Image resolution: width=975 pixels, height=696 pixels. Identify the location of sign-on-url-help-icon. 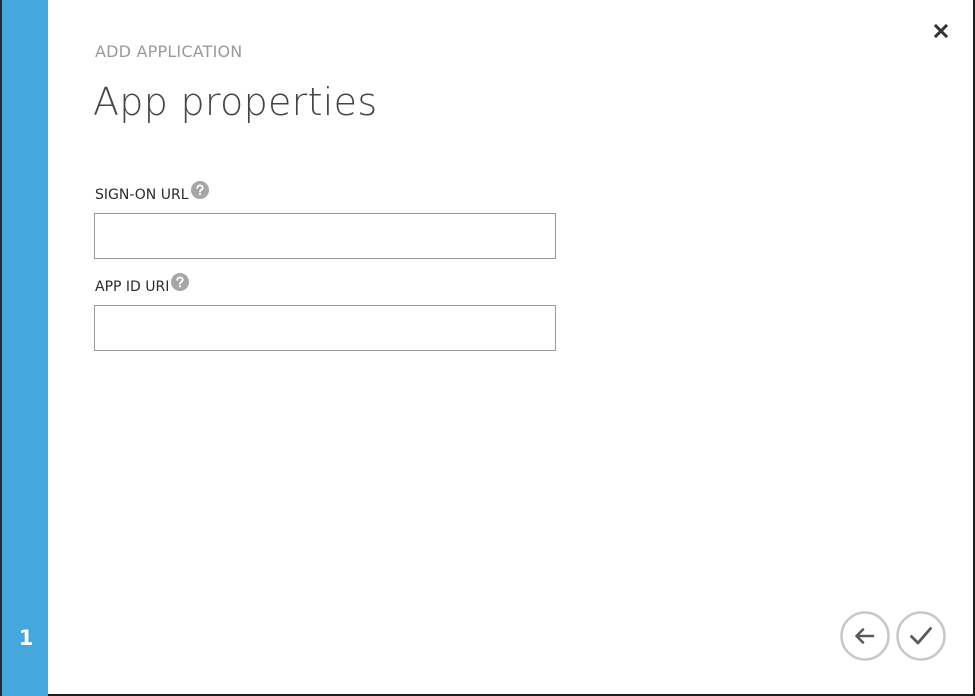
(199, 190).